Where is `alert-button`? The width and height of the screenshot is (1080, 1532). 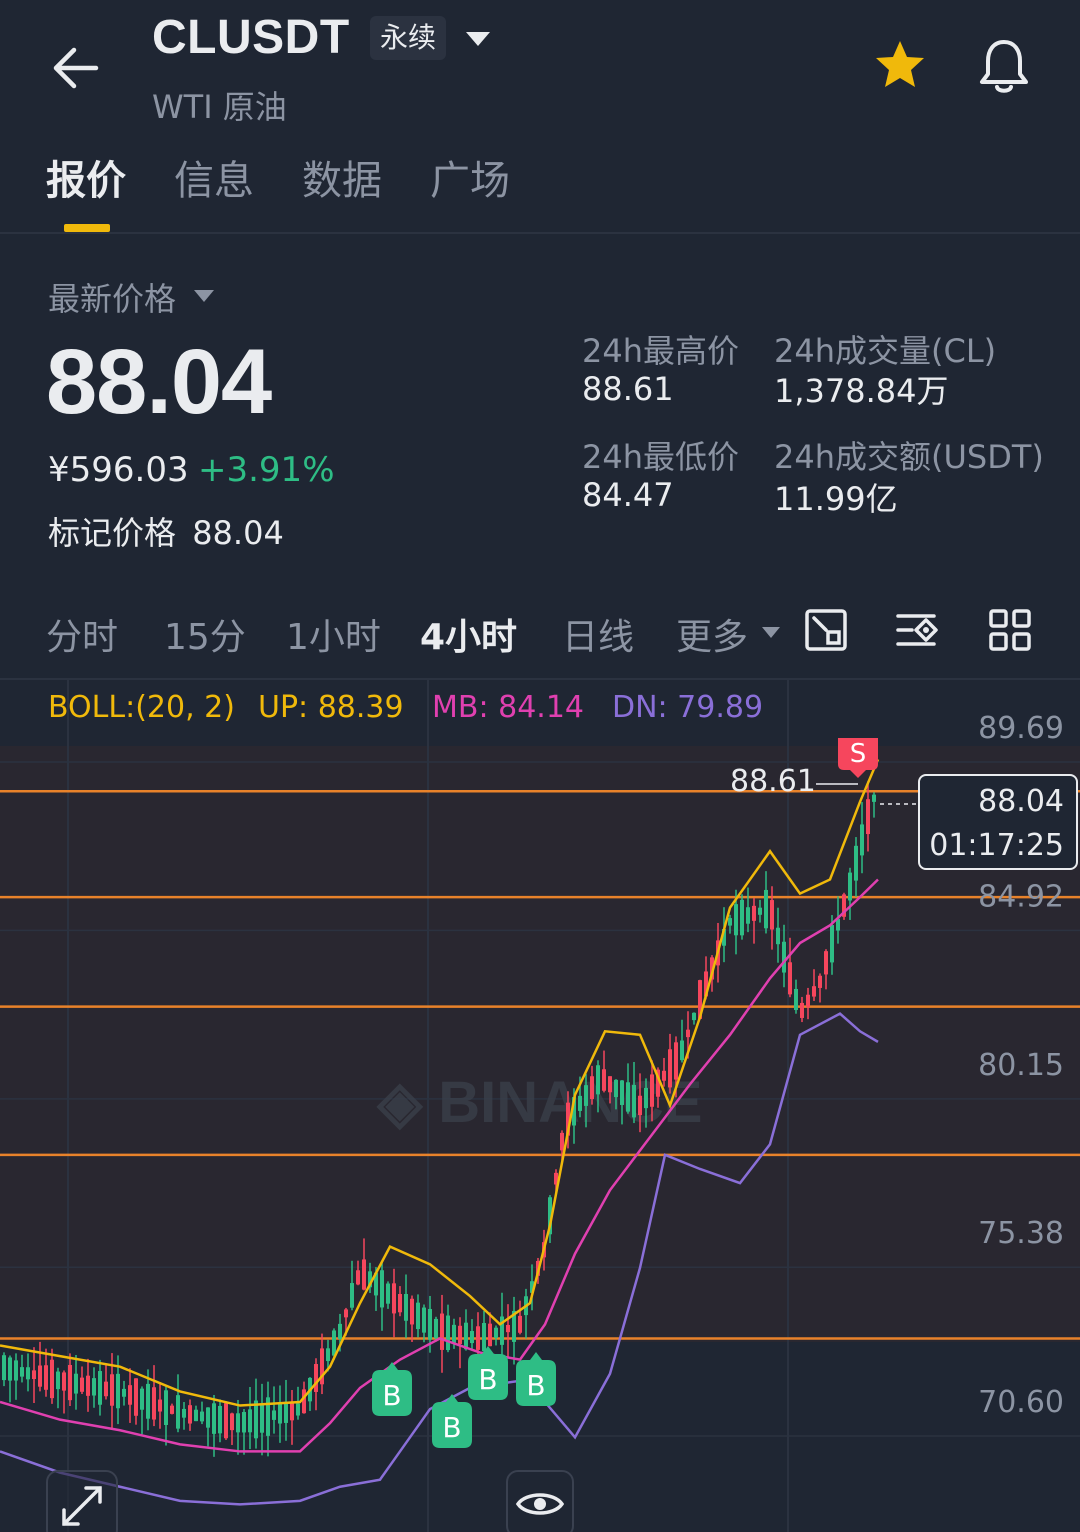
alert-button is located at coordinates (1004, 66).